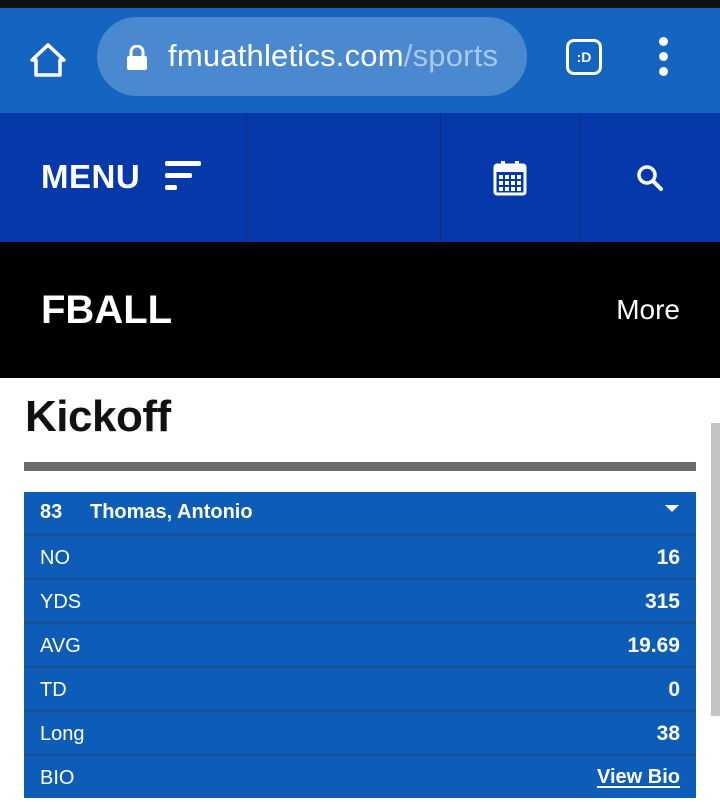  What do you see at coordinates (648, 310) in the screenshot?
I see `more-link: More` at bounding box center [648, 310].